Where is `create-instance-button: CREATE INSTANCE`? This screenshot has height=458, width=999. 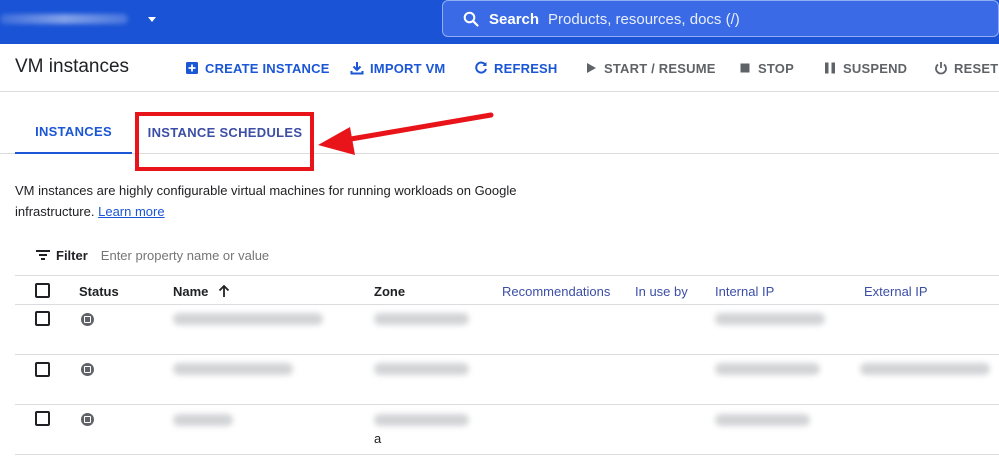
create-instance-button: CREATE INSTANCE is located at coordinates (257, 68).